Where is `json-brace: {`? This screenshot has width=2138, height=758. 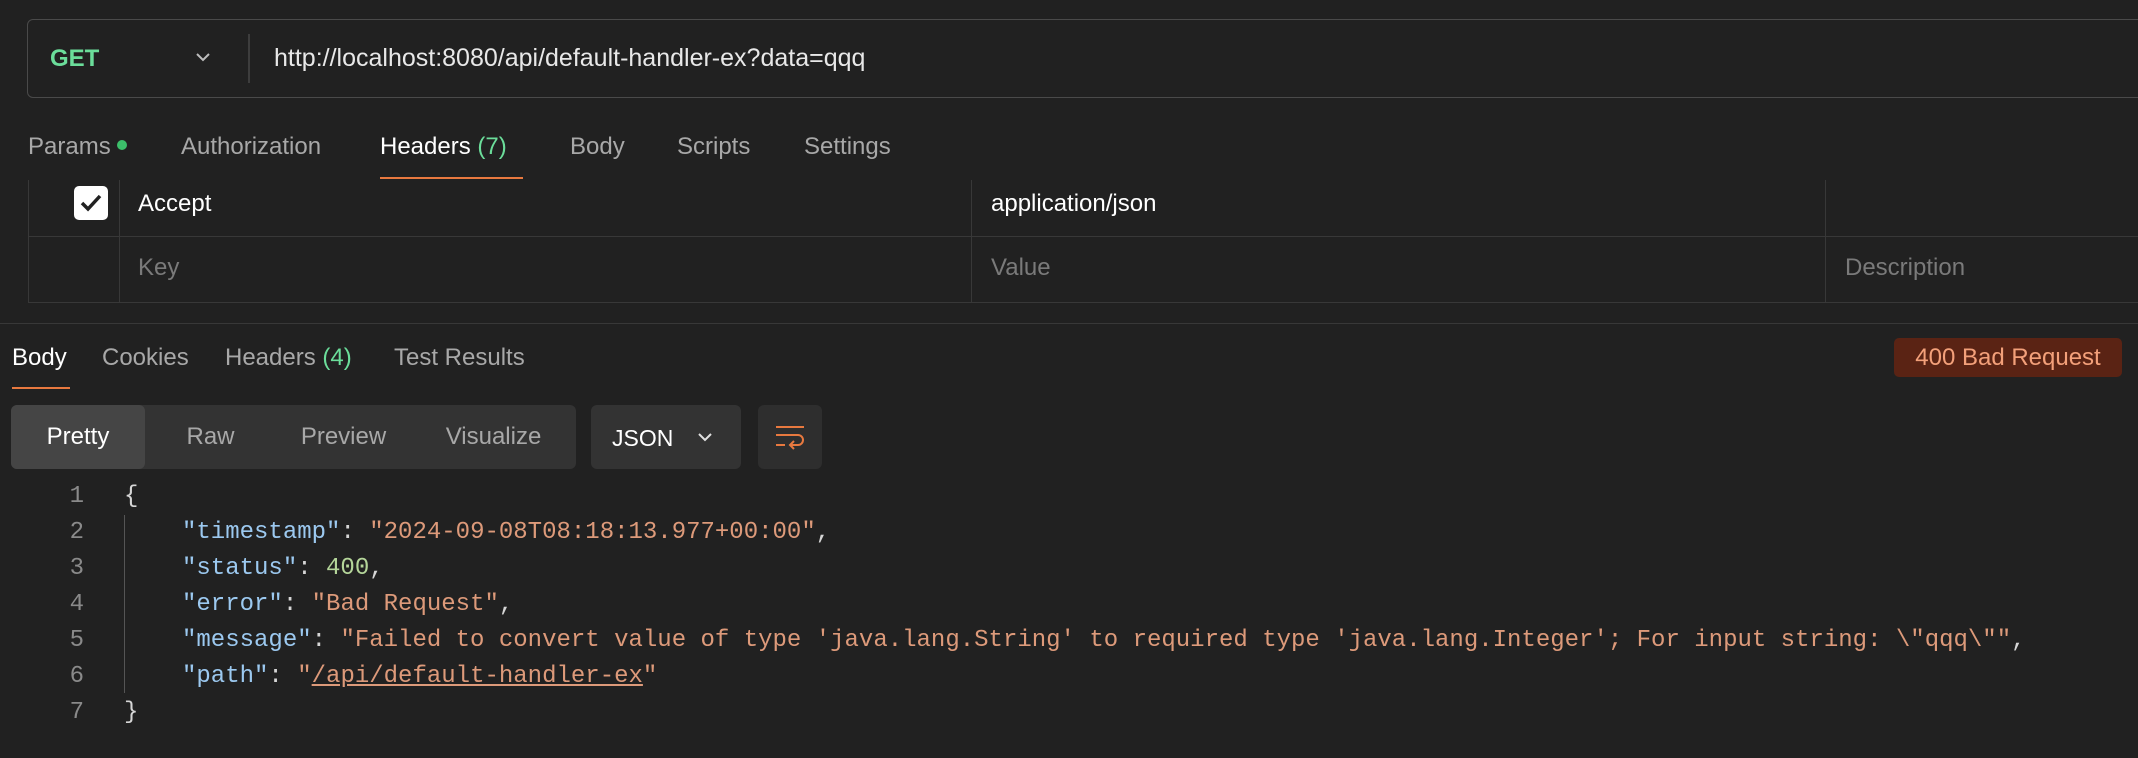
json-brace: { is located at coordinates (131, 496).